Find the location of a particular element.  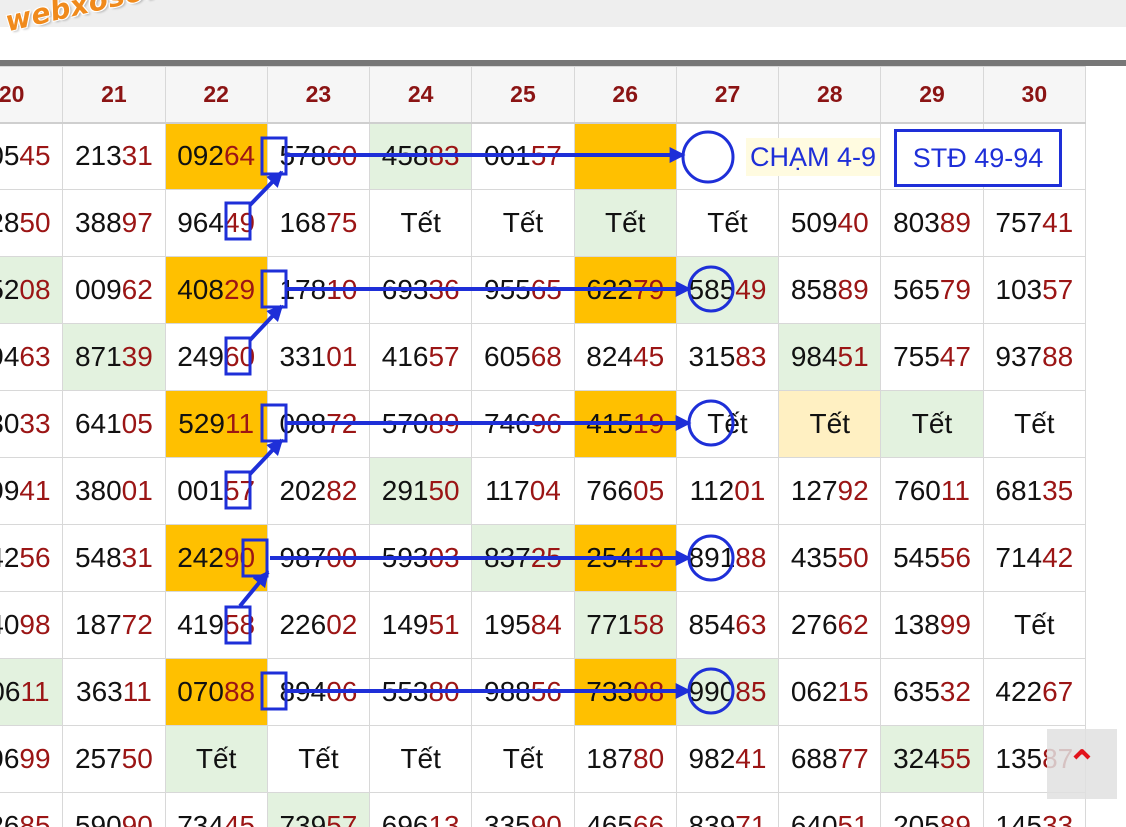

result-head-digits: 187 is located at coordinates (98, 624).